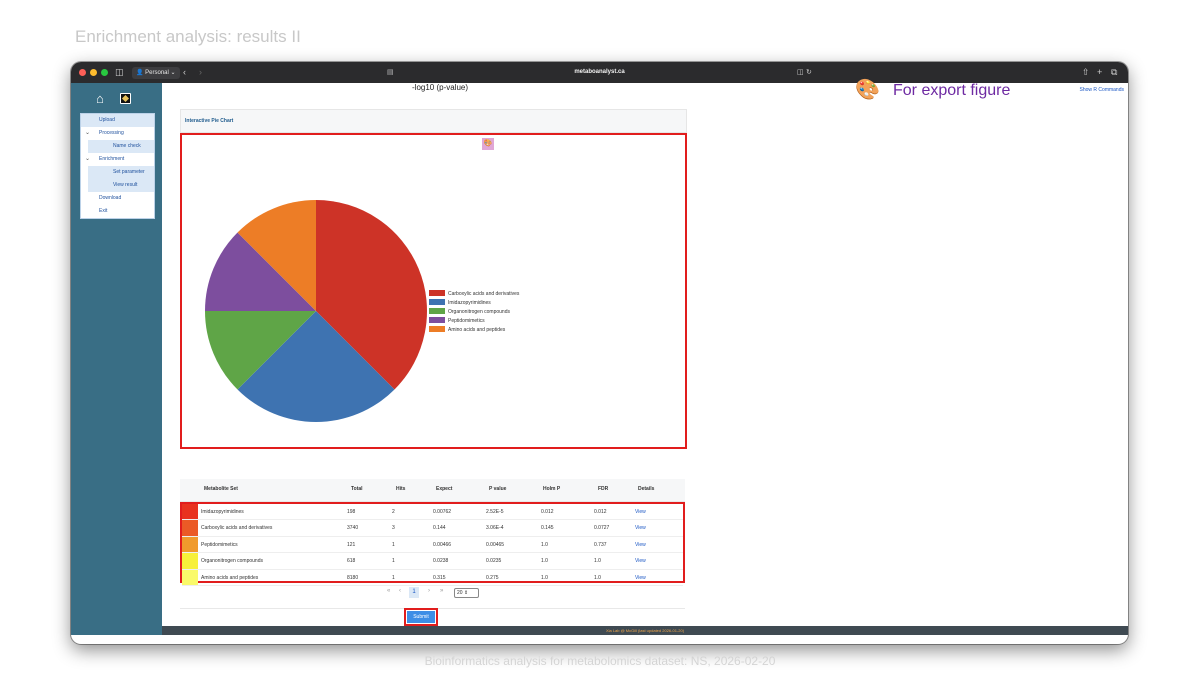  Describe the element at coordinates (494, 561) in the screenshot. I see `table-cell: 0.0235` at that location.